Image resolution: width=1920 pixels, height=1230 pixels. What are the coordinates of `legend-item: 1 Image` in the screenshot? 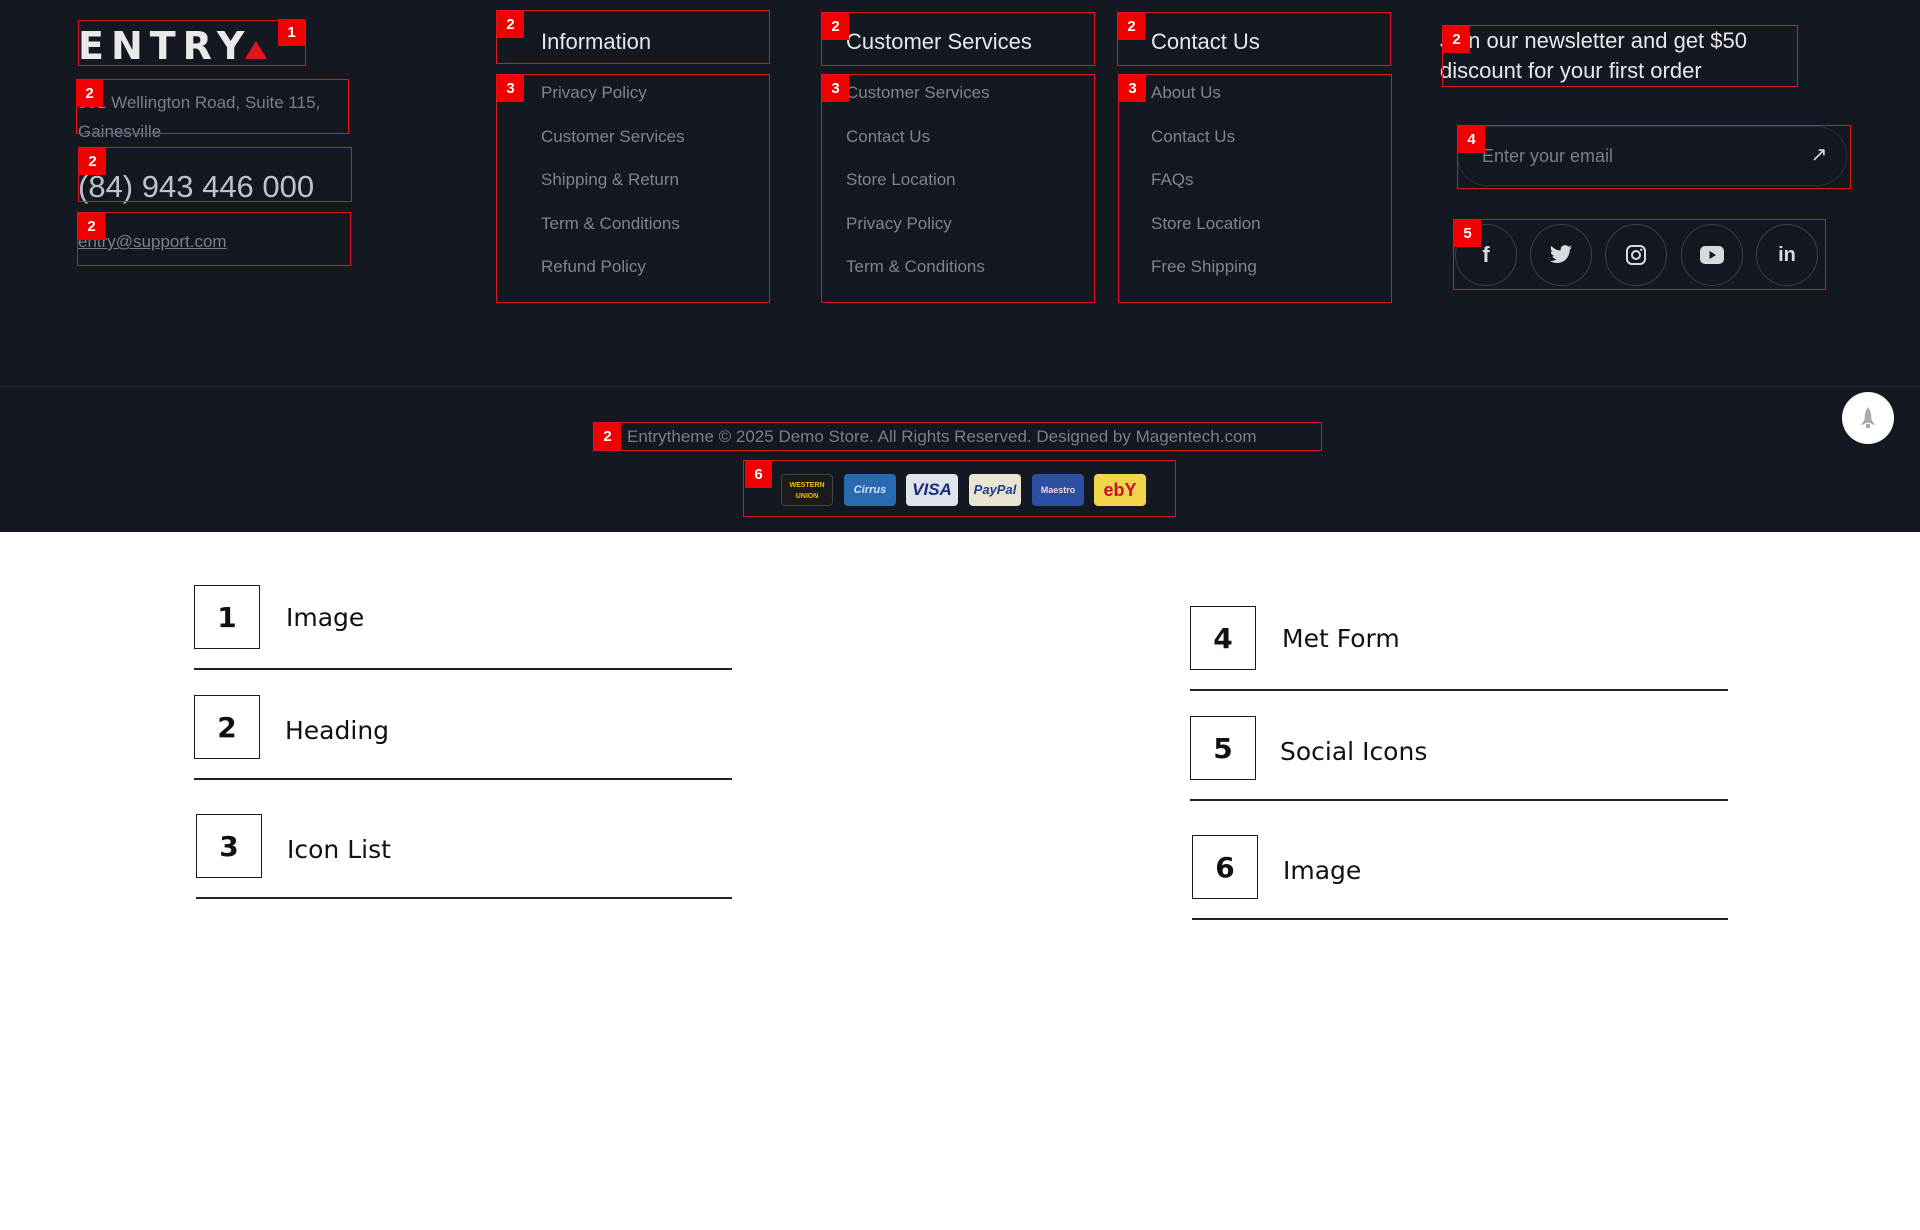 It's located at (464, 618).